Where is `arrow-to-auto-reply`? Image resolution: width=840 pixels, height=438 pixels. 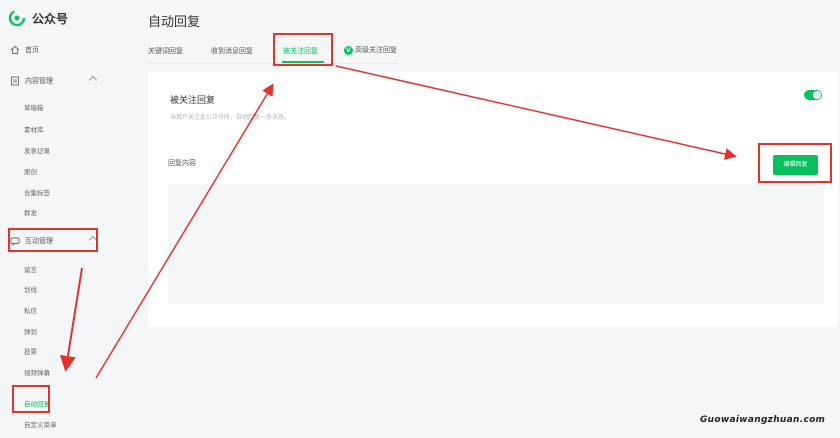
arrow-to-auto-reply is located at coordinates (71, 319).